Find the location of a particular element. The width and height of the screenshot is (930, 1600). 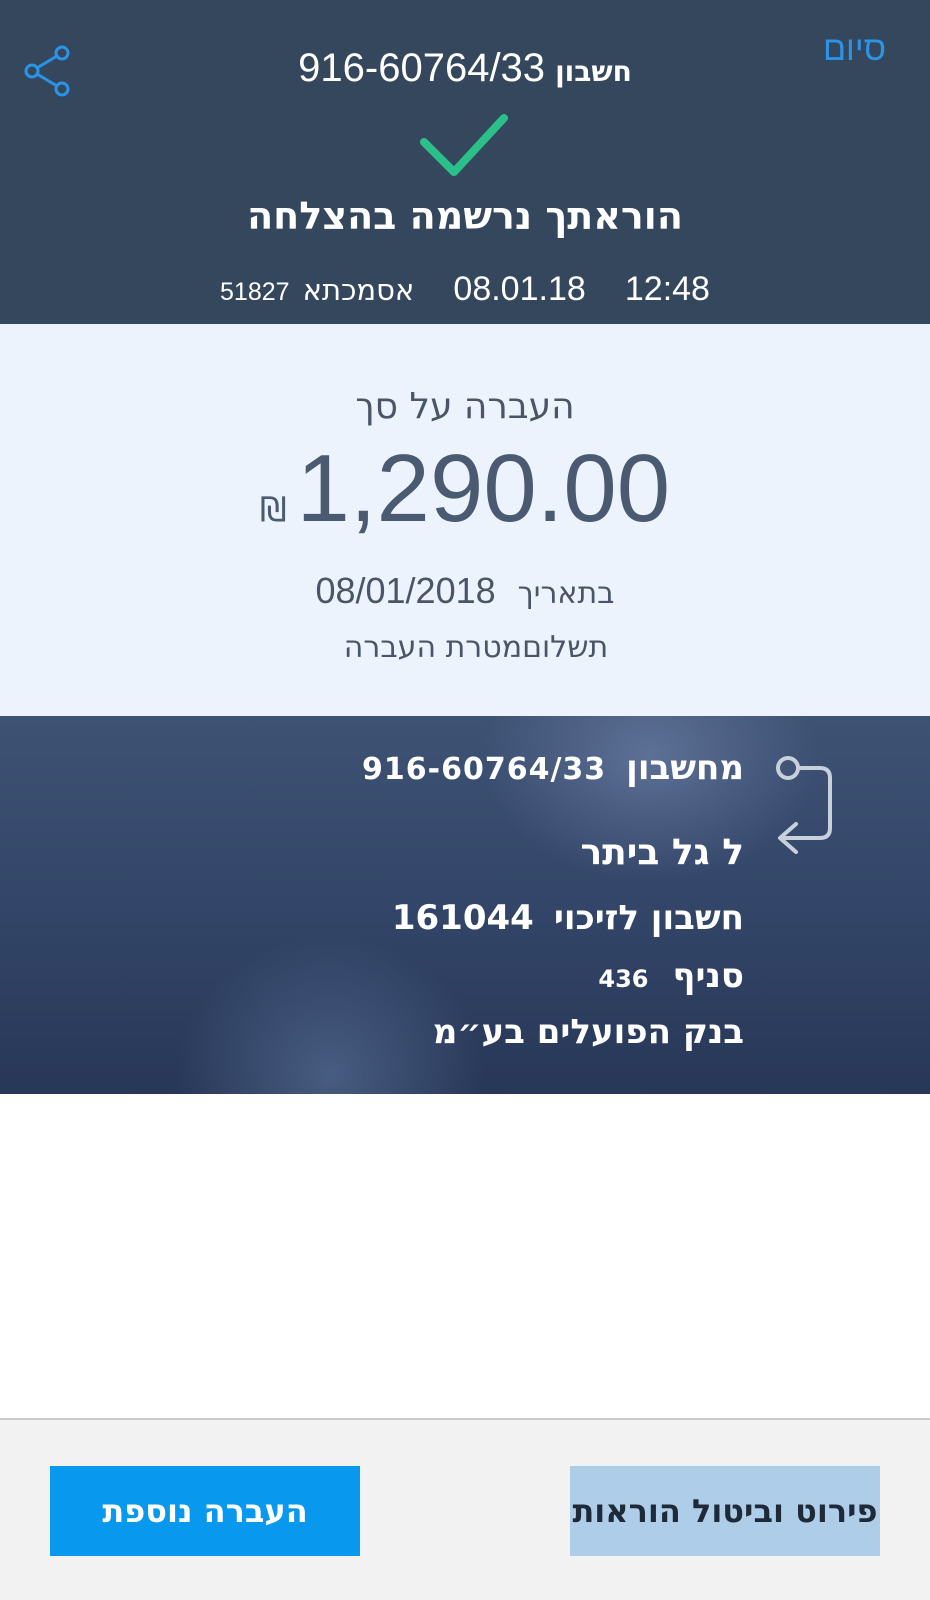

success-title: הוראתך נרשמה בהצלחה is located at coordinates (465, 216).